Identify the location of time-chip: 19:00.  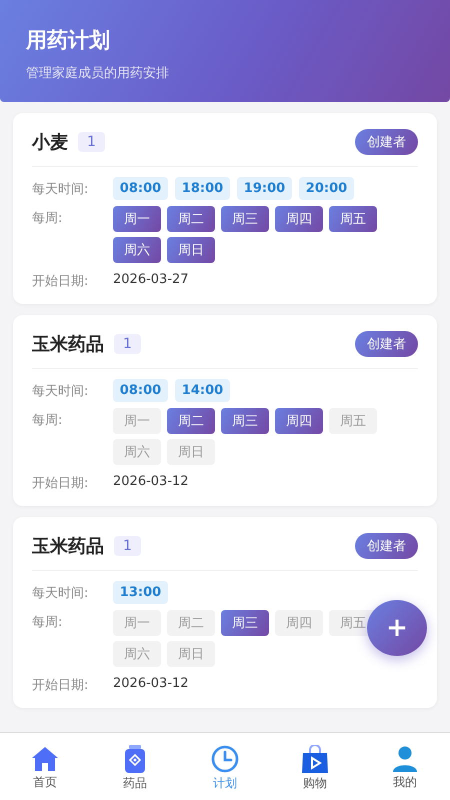
(264, 188).